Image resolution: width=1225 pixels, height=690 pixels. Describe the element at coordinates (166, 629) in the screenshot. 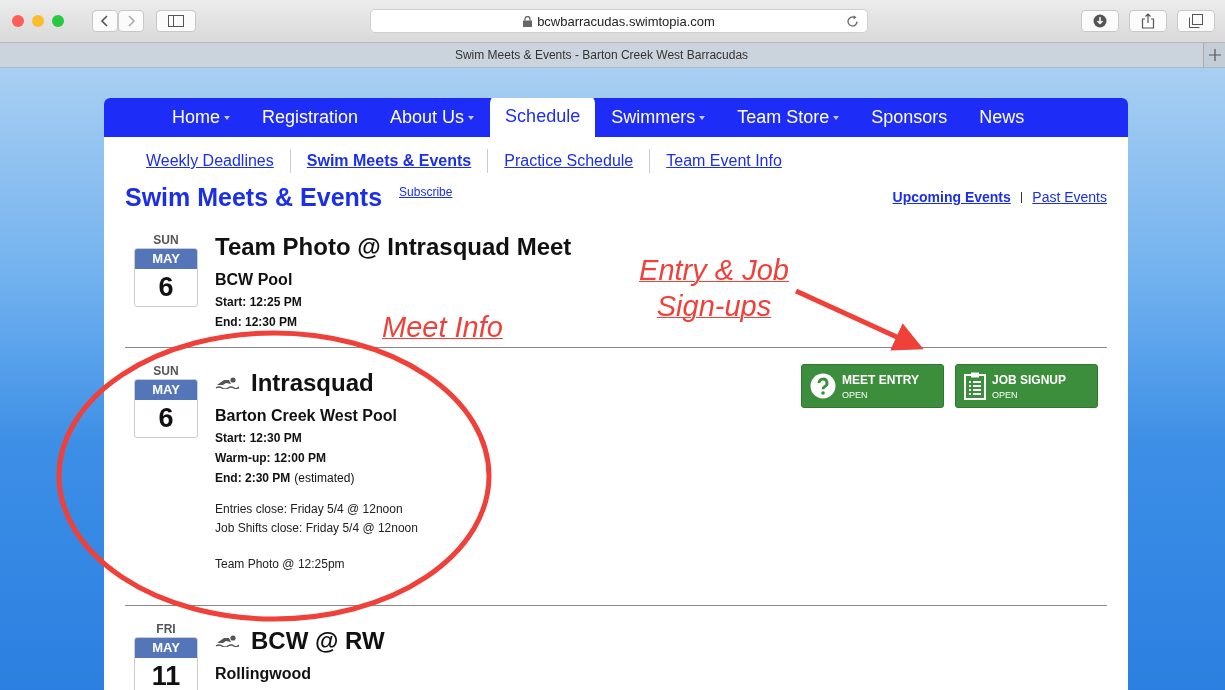

I see `weekday-label: FRI` at that location.